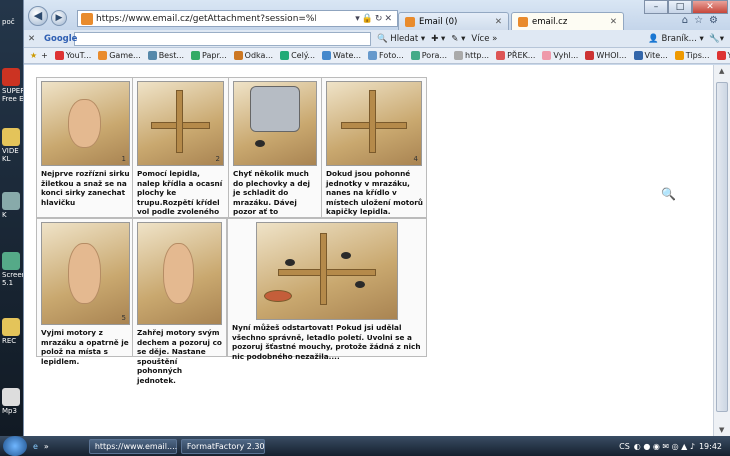 This screenshot has width=730, height=456. I want to click on system-tray: CS ◐ ● ◉ ✉ ◎ ▲ ♪ 19:42, so click(670, 446).